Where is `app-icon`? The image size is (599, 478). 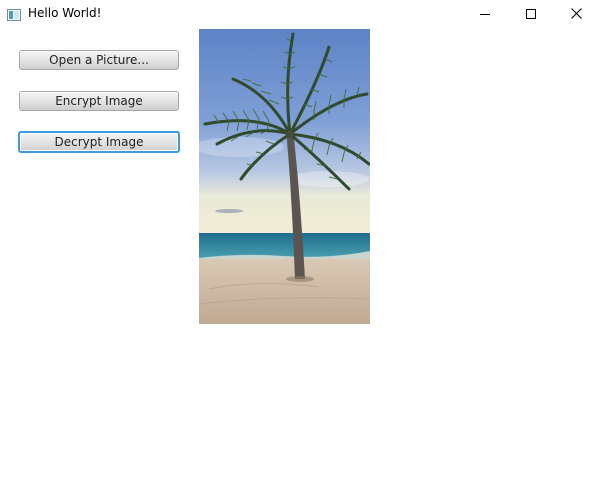 app-icon is located at coordinates (14, 13).